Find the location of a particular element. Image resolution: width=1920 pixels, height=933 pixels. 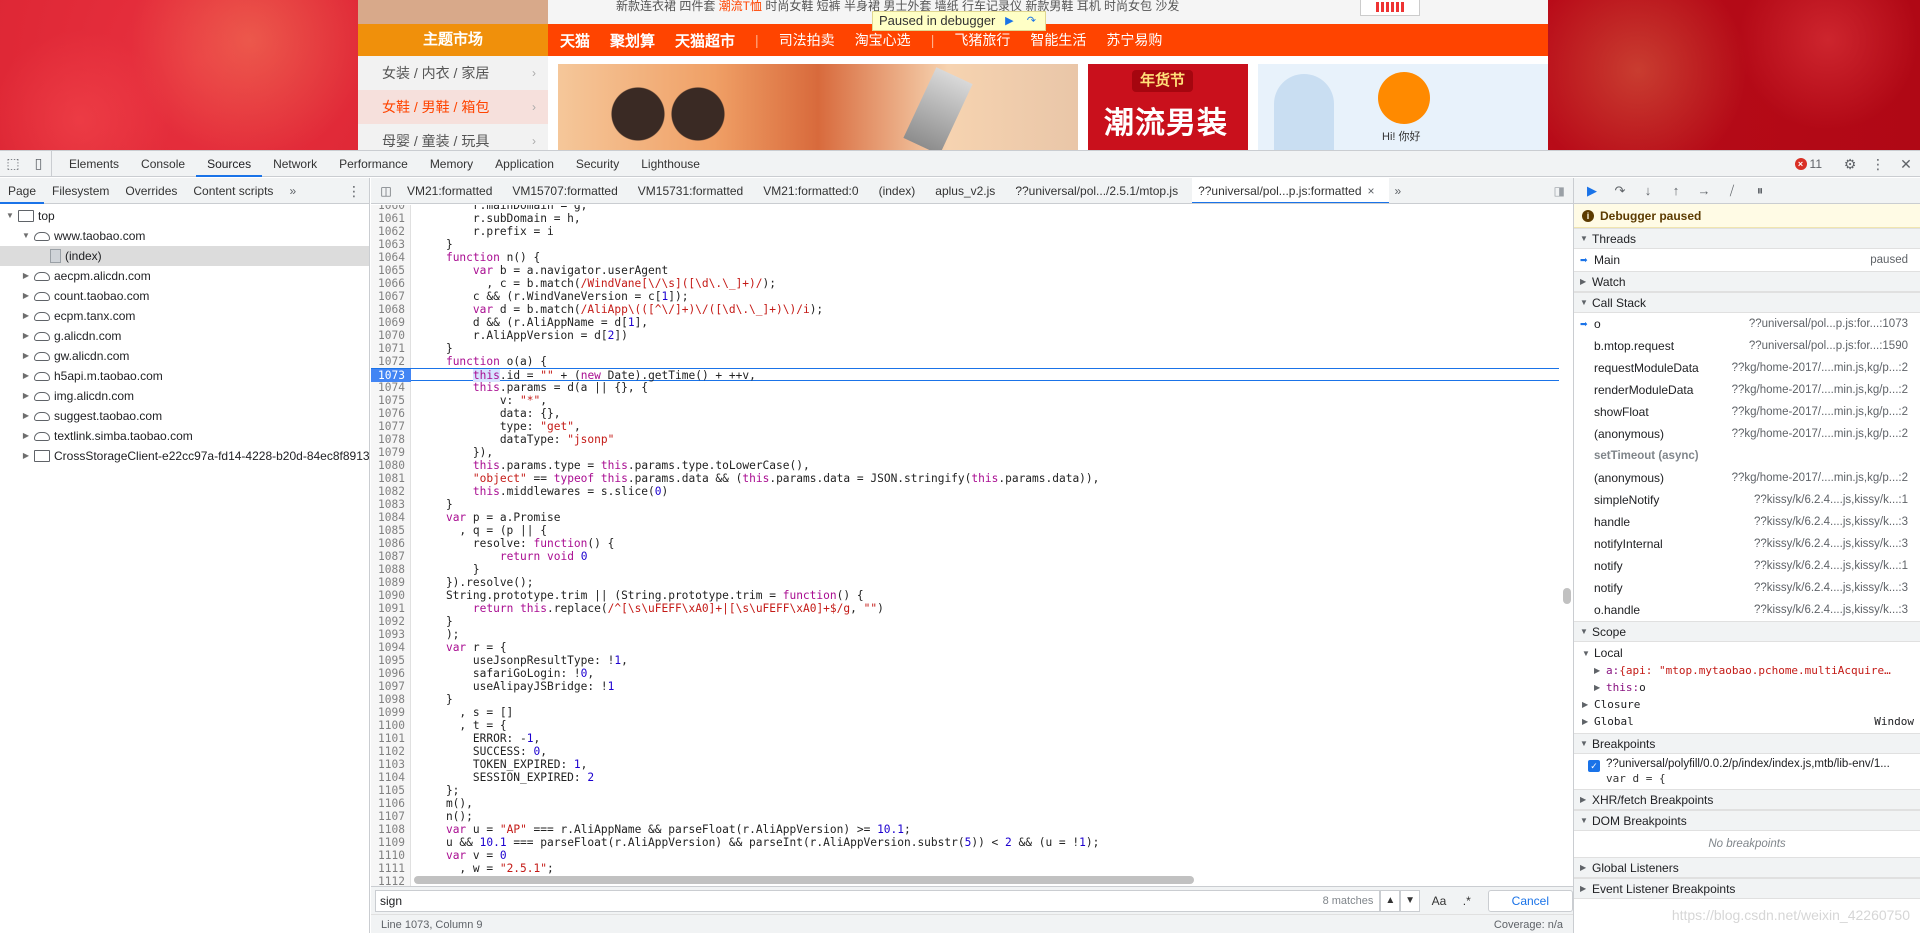

scope-section-header: ▼ Scope is located at coordinates (1747, 631).